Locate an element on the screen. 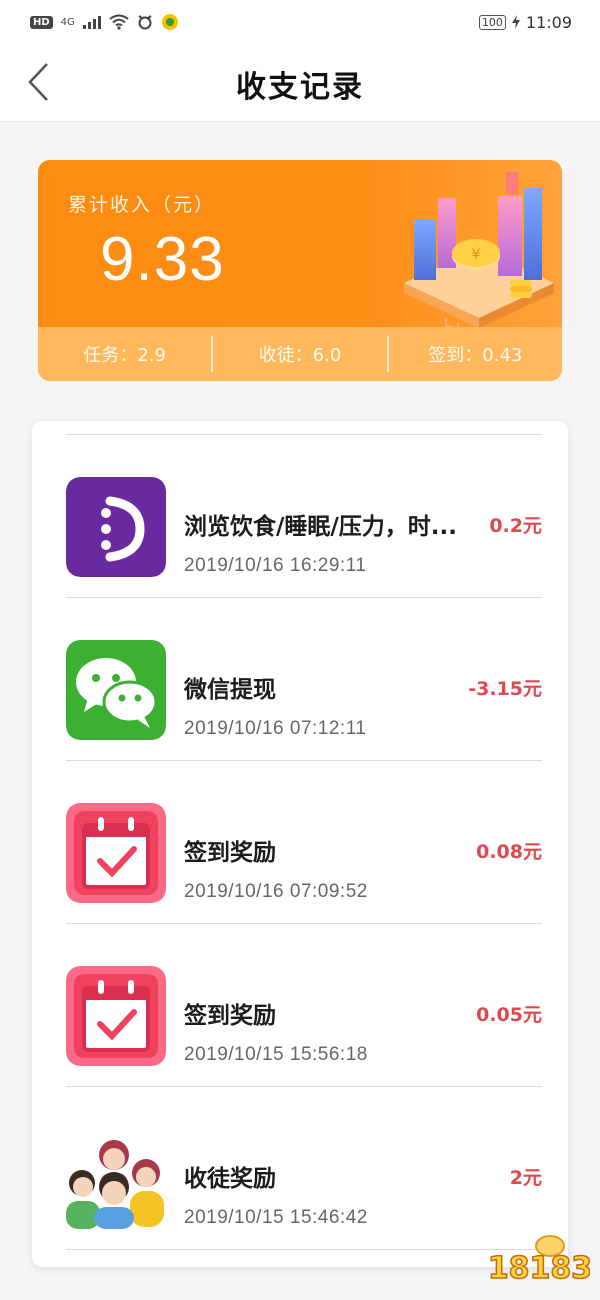  status-bar: HD 4G 100 11:09 is located at coordinates (300, 22).